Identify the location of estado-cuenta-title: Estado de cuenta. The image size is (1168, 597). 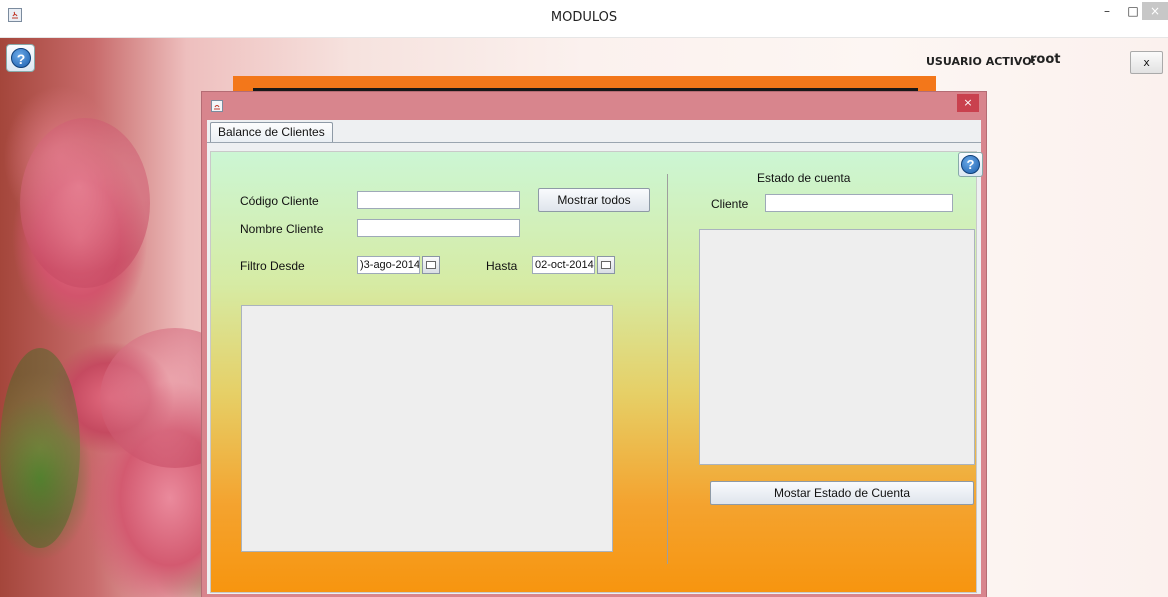
(804, 178).